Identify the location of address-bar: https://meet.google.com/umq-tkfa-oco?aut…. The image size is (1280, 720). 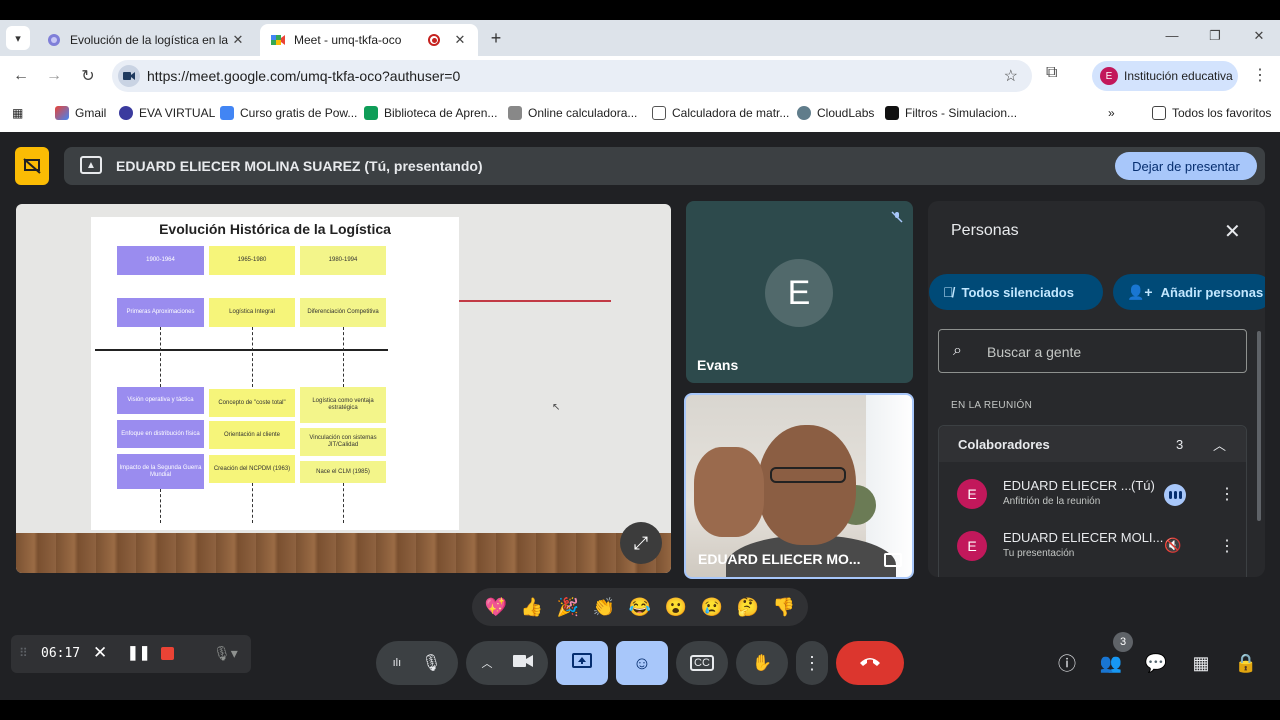
(572, 76).